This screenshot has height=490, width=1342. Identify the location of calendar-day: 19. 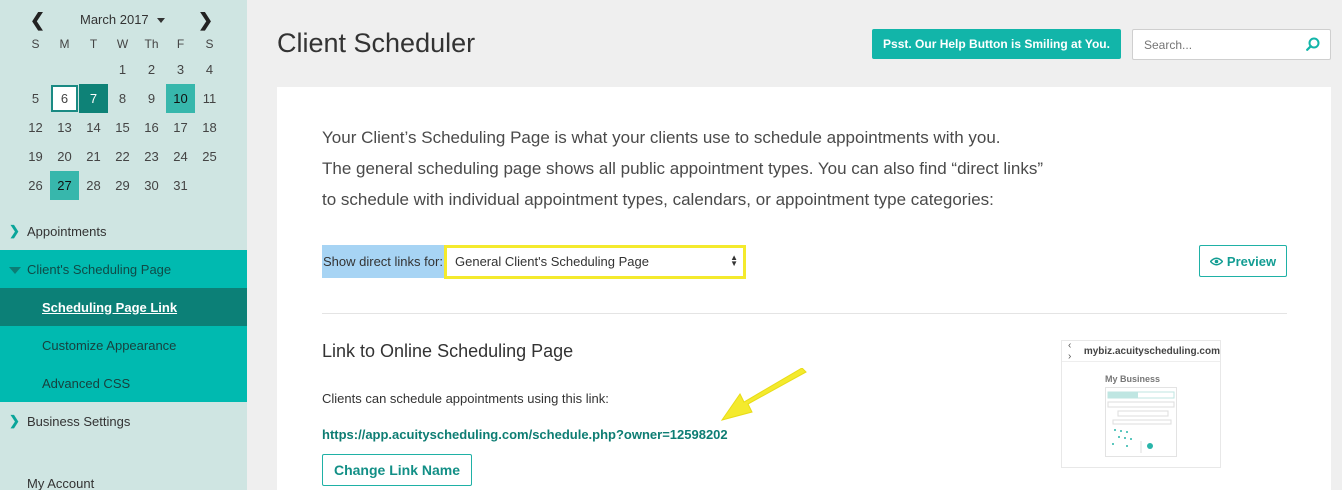
(35, 156).